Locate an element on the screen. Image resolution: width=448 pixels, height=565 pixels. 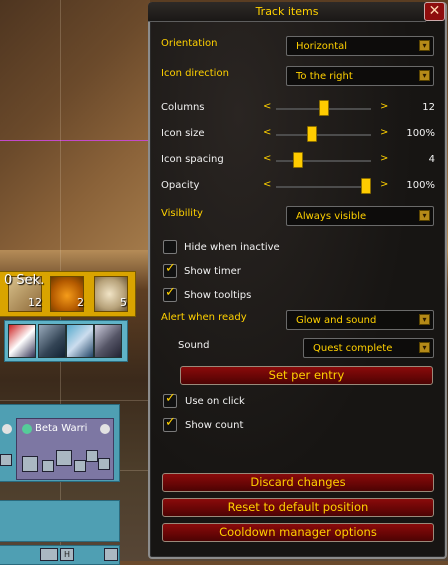
item-count: 12 is located at coordinates (35, 302).